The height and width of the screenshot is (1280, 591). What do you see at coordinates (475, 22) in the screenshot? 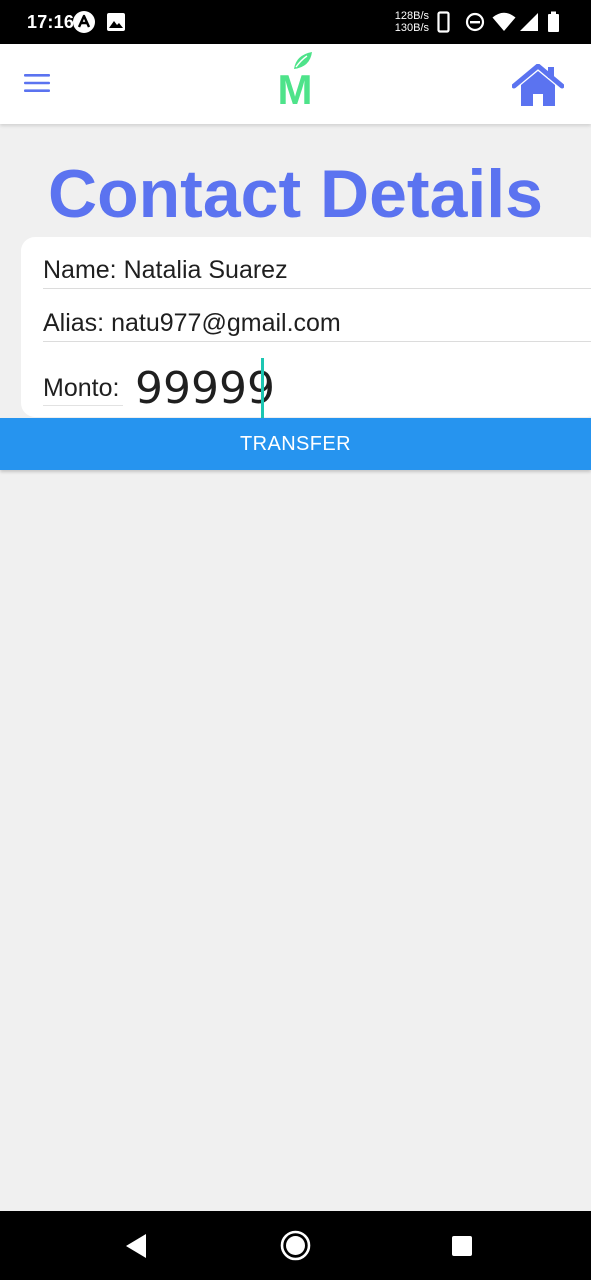
I see `do-not-disturb-icon` at bounding box center [475, 22].